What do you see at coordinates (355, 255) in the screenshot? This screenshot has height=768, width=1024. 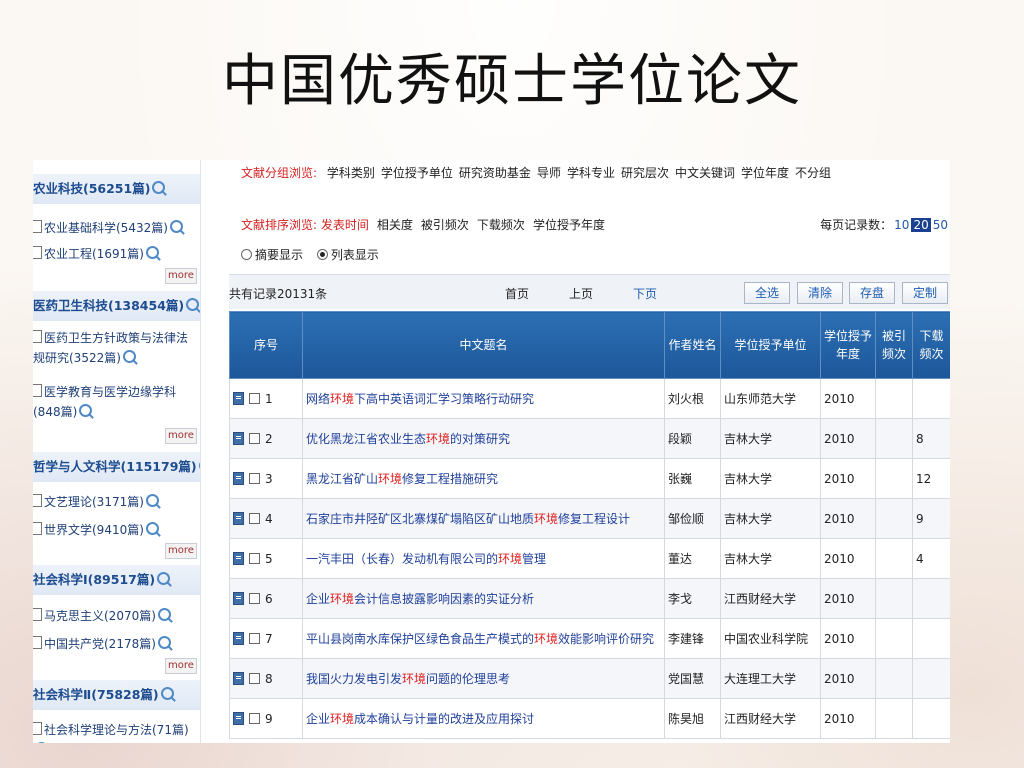 I see `display-mode-list: 列表显示` at bounding box center [355, 255].